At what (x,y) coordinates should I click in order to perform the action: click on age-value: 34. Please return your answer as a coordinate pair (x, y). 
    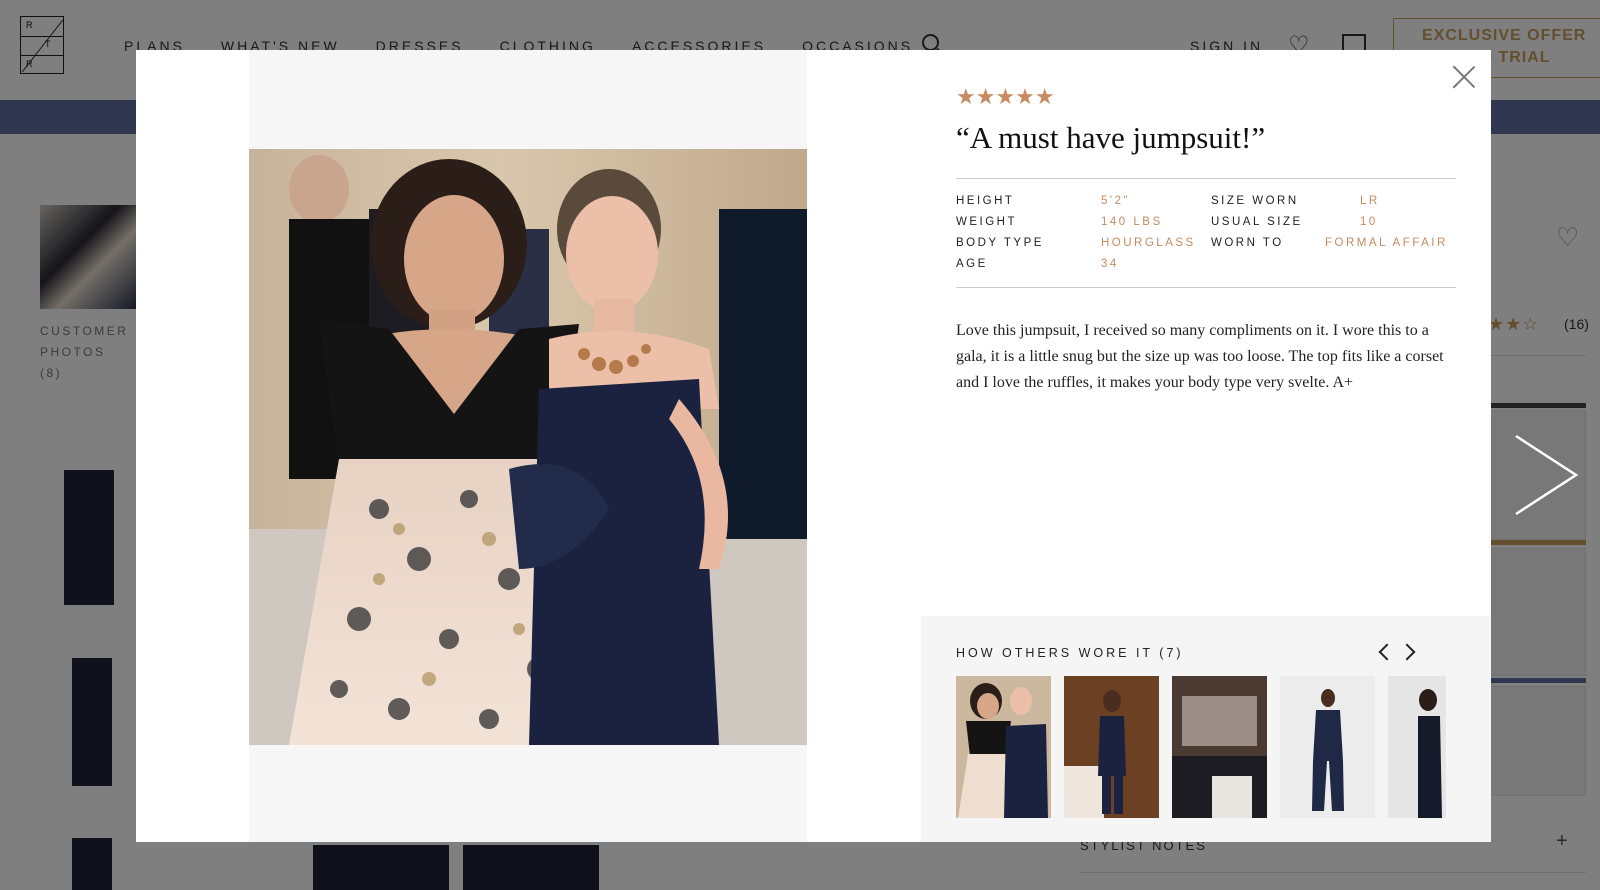
    Looking at the image, I should click on (1110, 264).